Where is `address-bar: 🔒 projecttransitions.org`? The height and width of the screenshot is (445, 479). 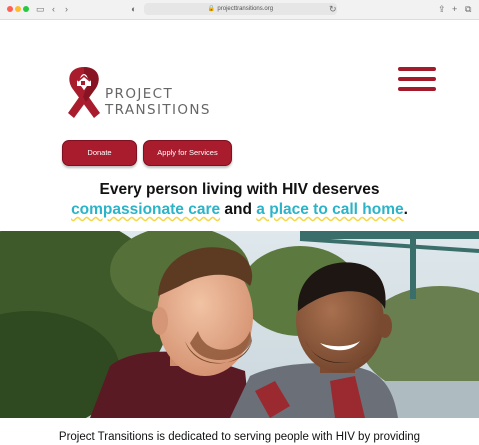
address-bar: 🔒 projecttransitions.org is located at coordinates (240, 9).